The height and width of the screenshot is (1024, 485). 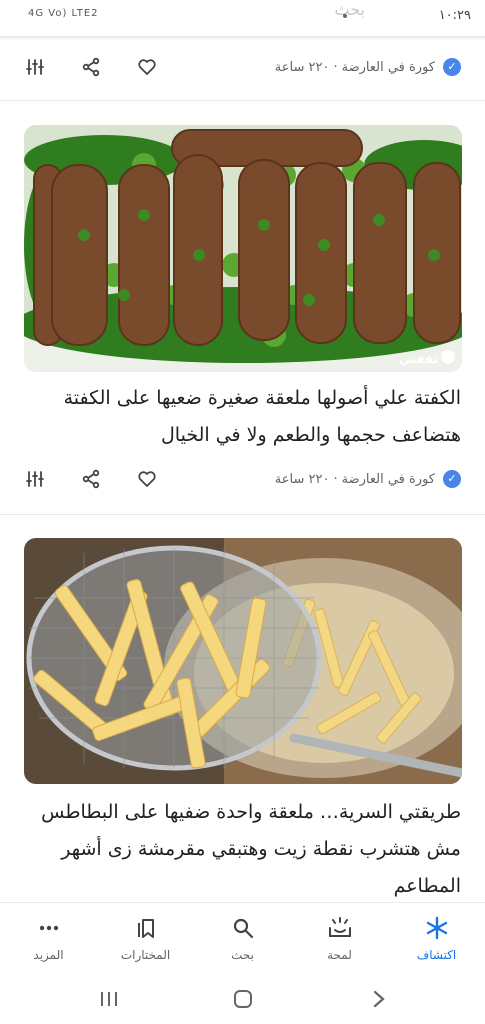 I want to click on notification-dot, so click(x=345, y=16).